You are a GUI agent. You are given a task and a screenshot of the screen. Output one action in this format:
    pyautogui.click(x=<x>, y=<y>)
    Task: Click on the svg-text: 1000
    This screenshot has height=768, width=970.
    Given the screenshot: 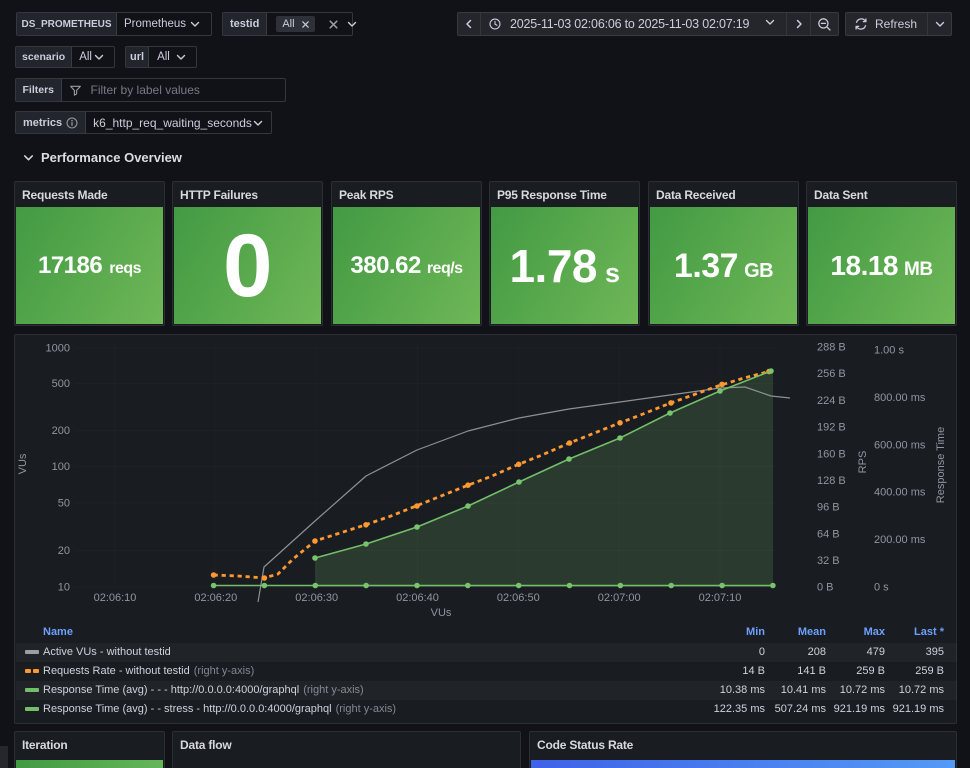 What is the action you would take?
    pyautogui.click(x=58, y=349)
    